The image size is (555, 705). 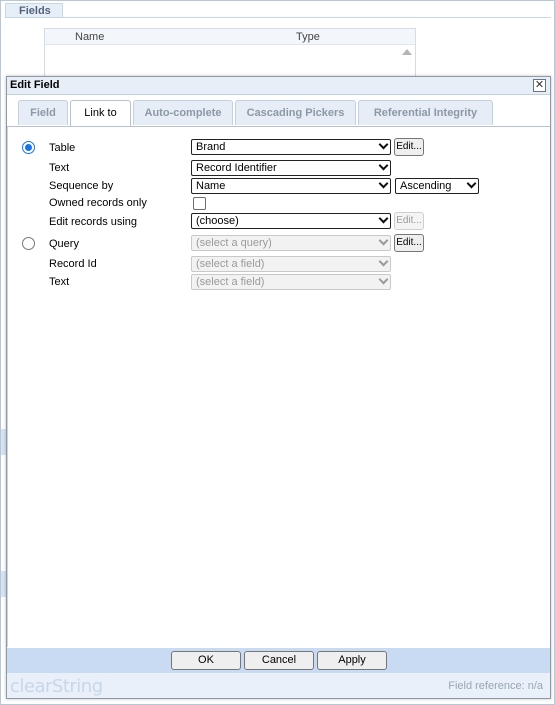 I want to click on sequence-by-select: Name, so click(x=291, y=186).